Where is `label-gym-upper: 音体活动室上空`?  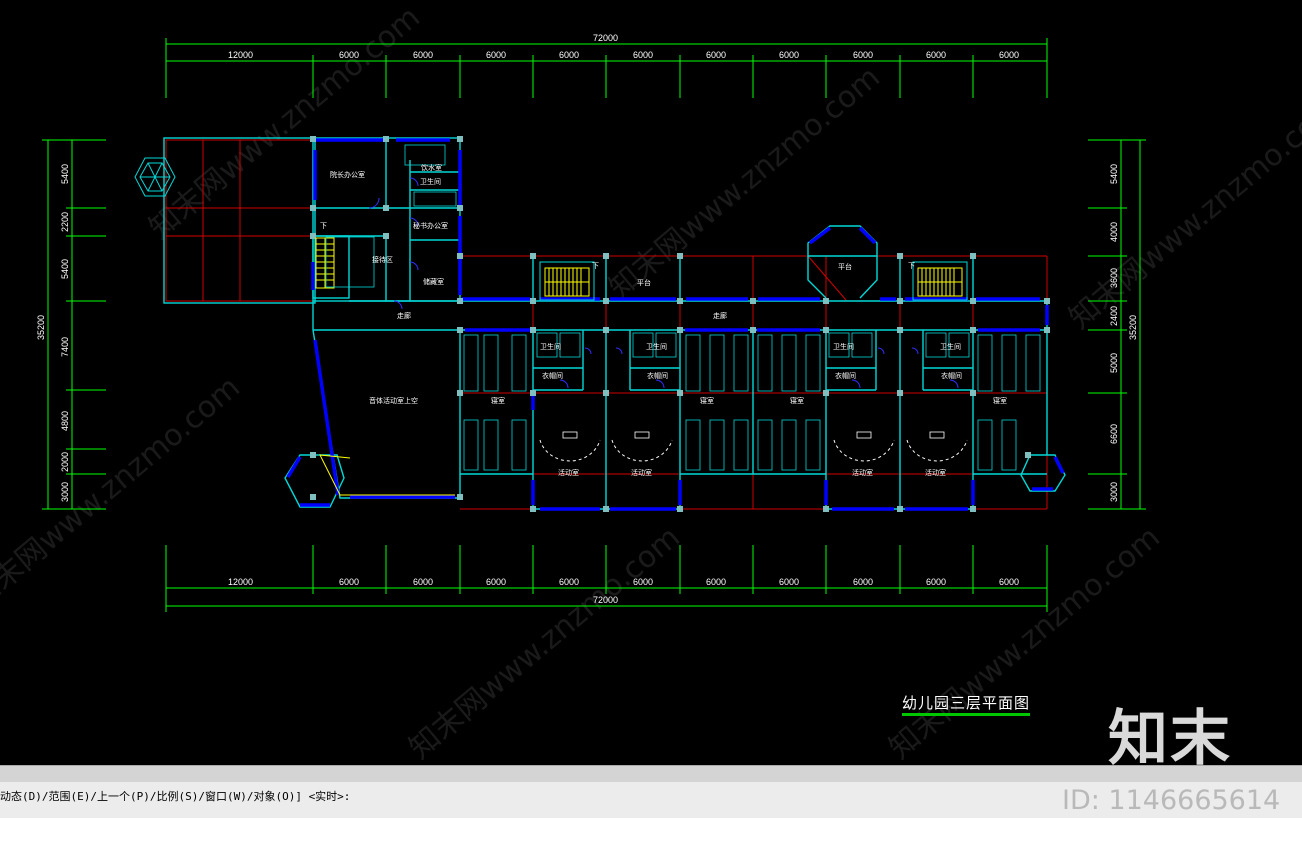 label-gym-upper: 音体活动室上空 is located at coordinates (393, 400).